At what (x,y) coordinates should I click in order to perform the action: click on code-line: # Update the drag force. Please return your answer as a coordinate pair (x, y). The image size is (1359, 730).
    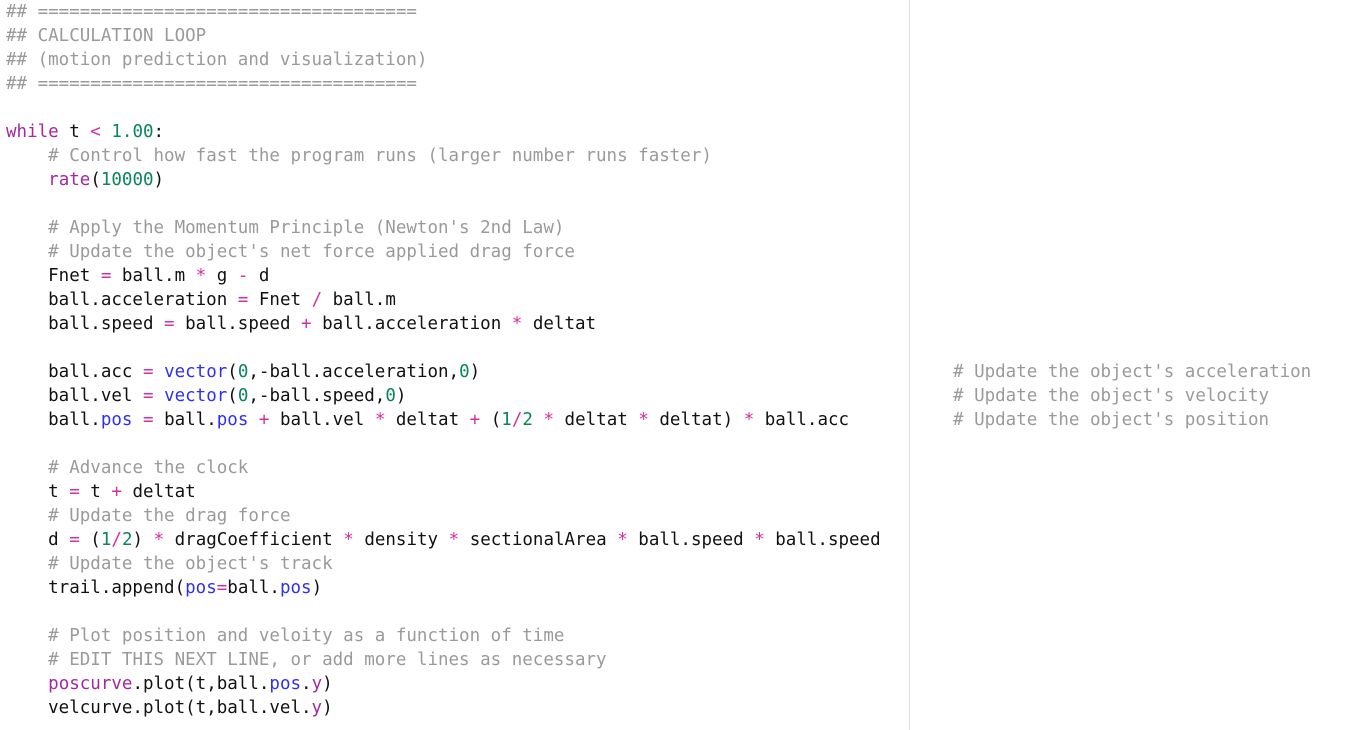
    Looking at the image, I should click on (443, 516).